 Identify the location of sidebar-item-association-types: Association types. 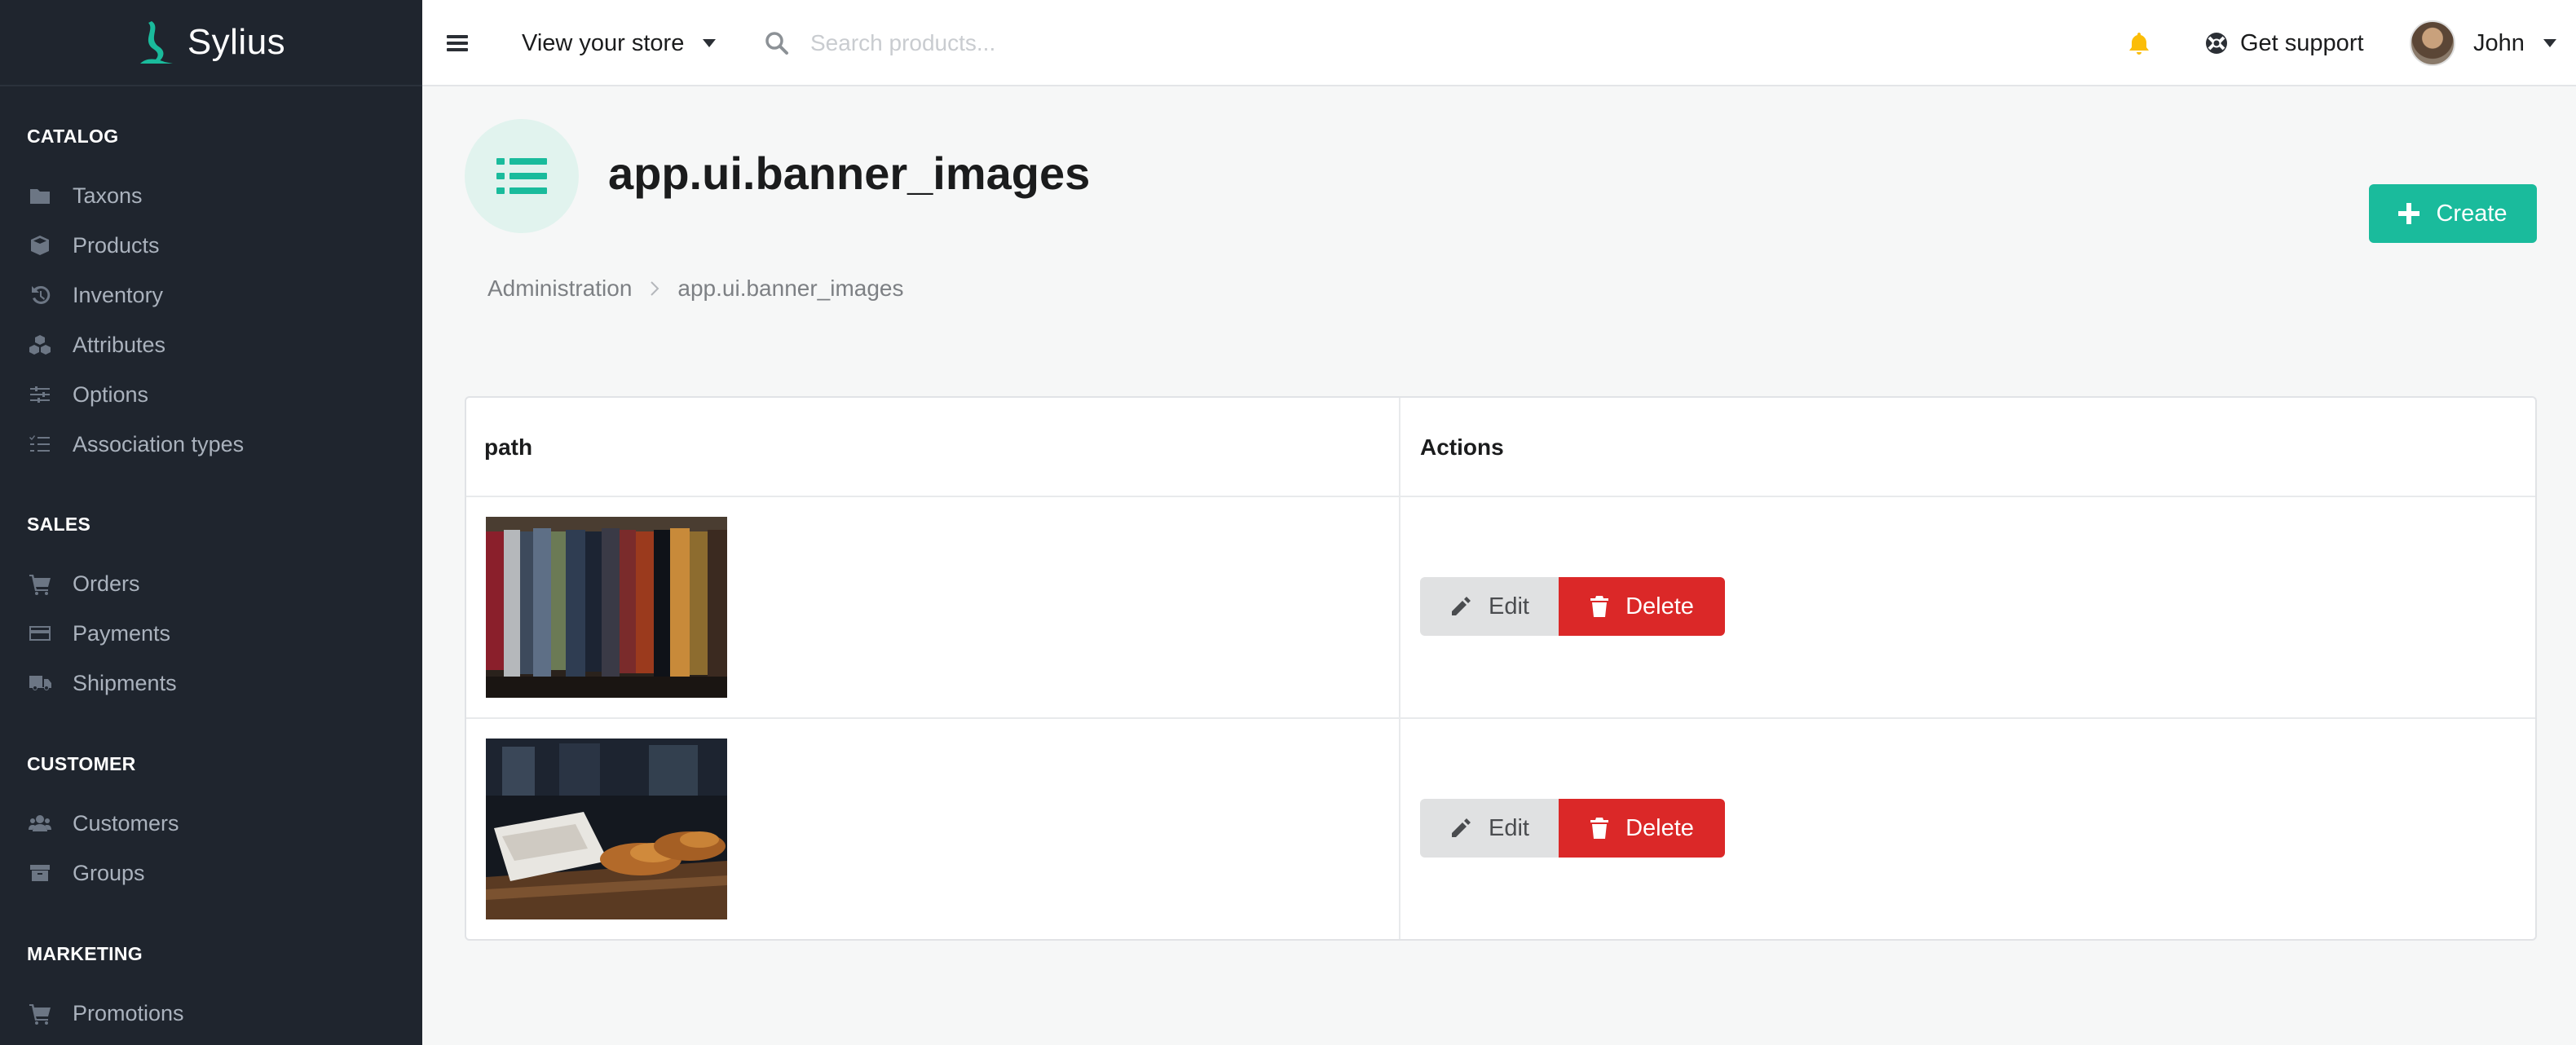
(135, 444).